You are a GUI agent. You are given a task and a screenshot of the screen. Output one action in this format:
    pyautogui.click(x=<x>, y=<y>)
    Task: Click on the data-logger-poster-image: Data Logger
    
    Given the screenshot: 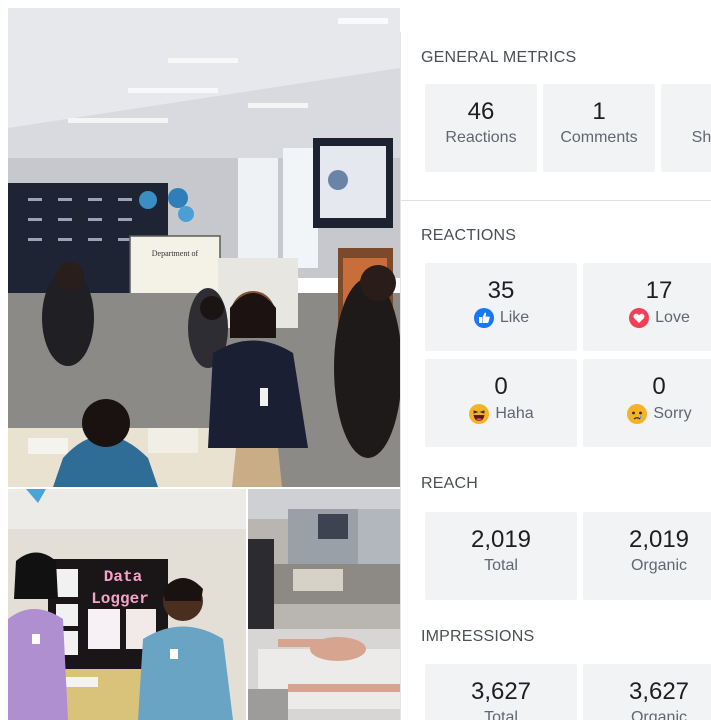 What is the action you would take?
    pyautogui.click(x=127, y=604)
    